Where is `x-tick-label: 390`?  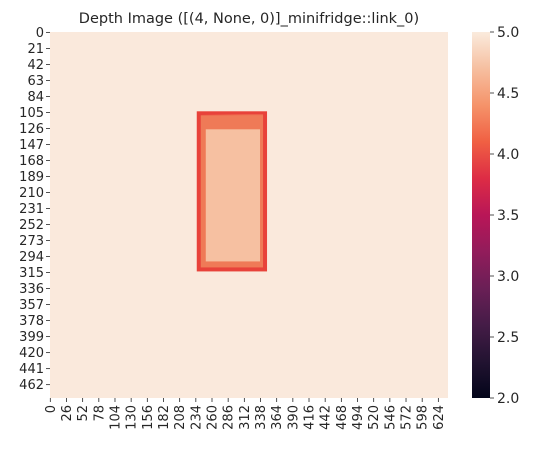 x-tick-label: 390 is located at coordinates (293, 417).